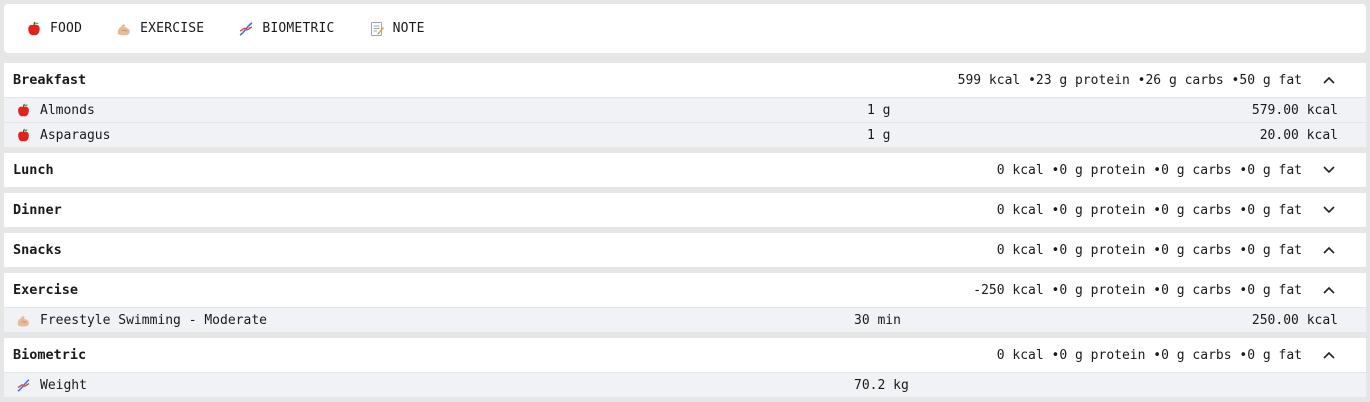 Image resolution: width=1370 pixels, height=402 pixels. What do you see at coordinates (1294, 320) in the screenshot?
I see `item-kcal: 250.00 kcal` at bounding box center [1294, 320].